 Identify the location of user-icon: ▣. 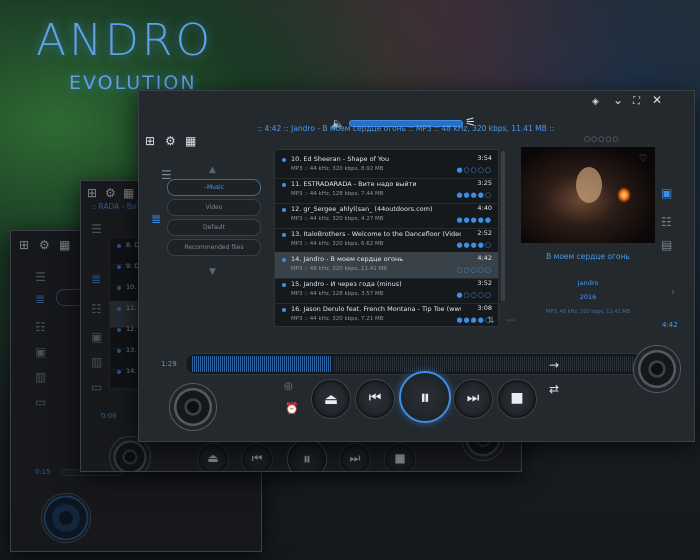
(666, 193).